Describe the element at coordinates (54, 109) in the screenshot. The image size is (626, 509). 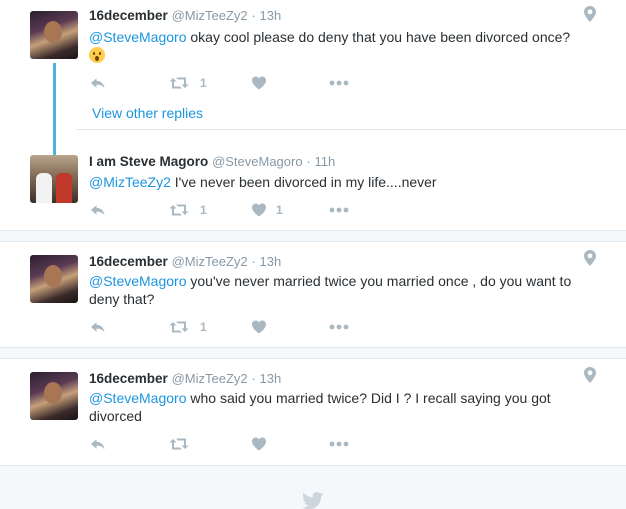
I see `thread-connector` at that location.